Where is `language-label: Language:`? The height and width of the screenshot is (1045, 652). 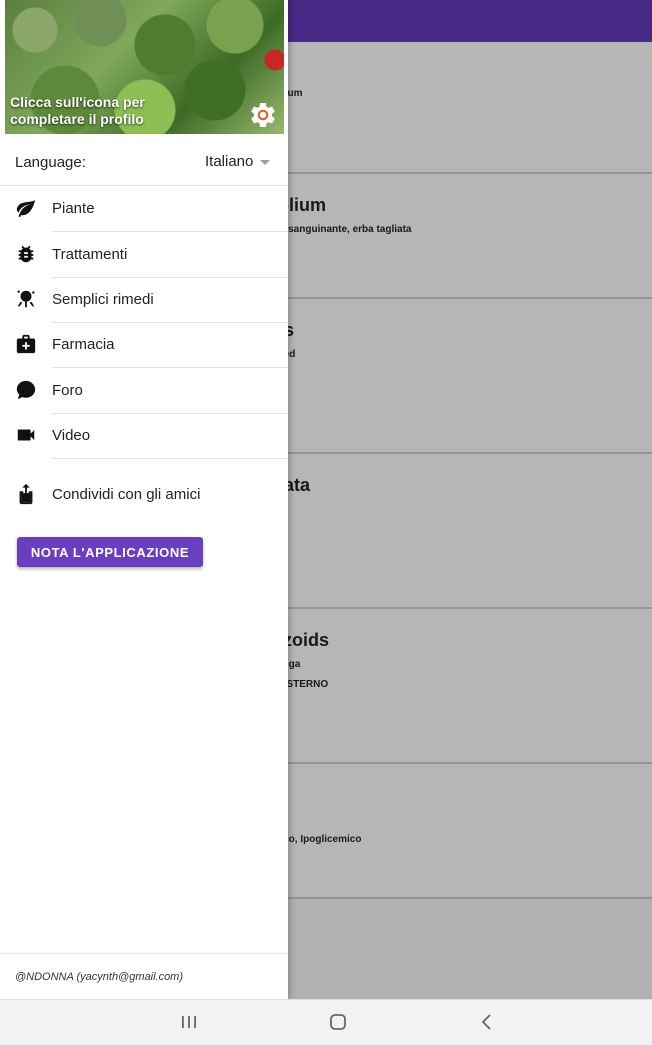 language-label: Language: is located at coordinates (50, 162).